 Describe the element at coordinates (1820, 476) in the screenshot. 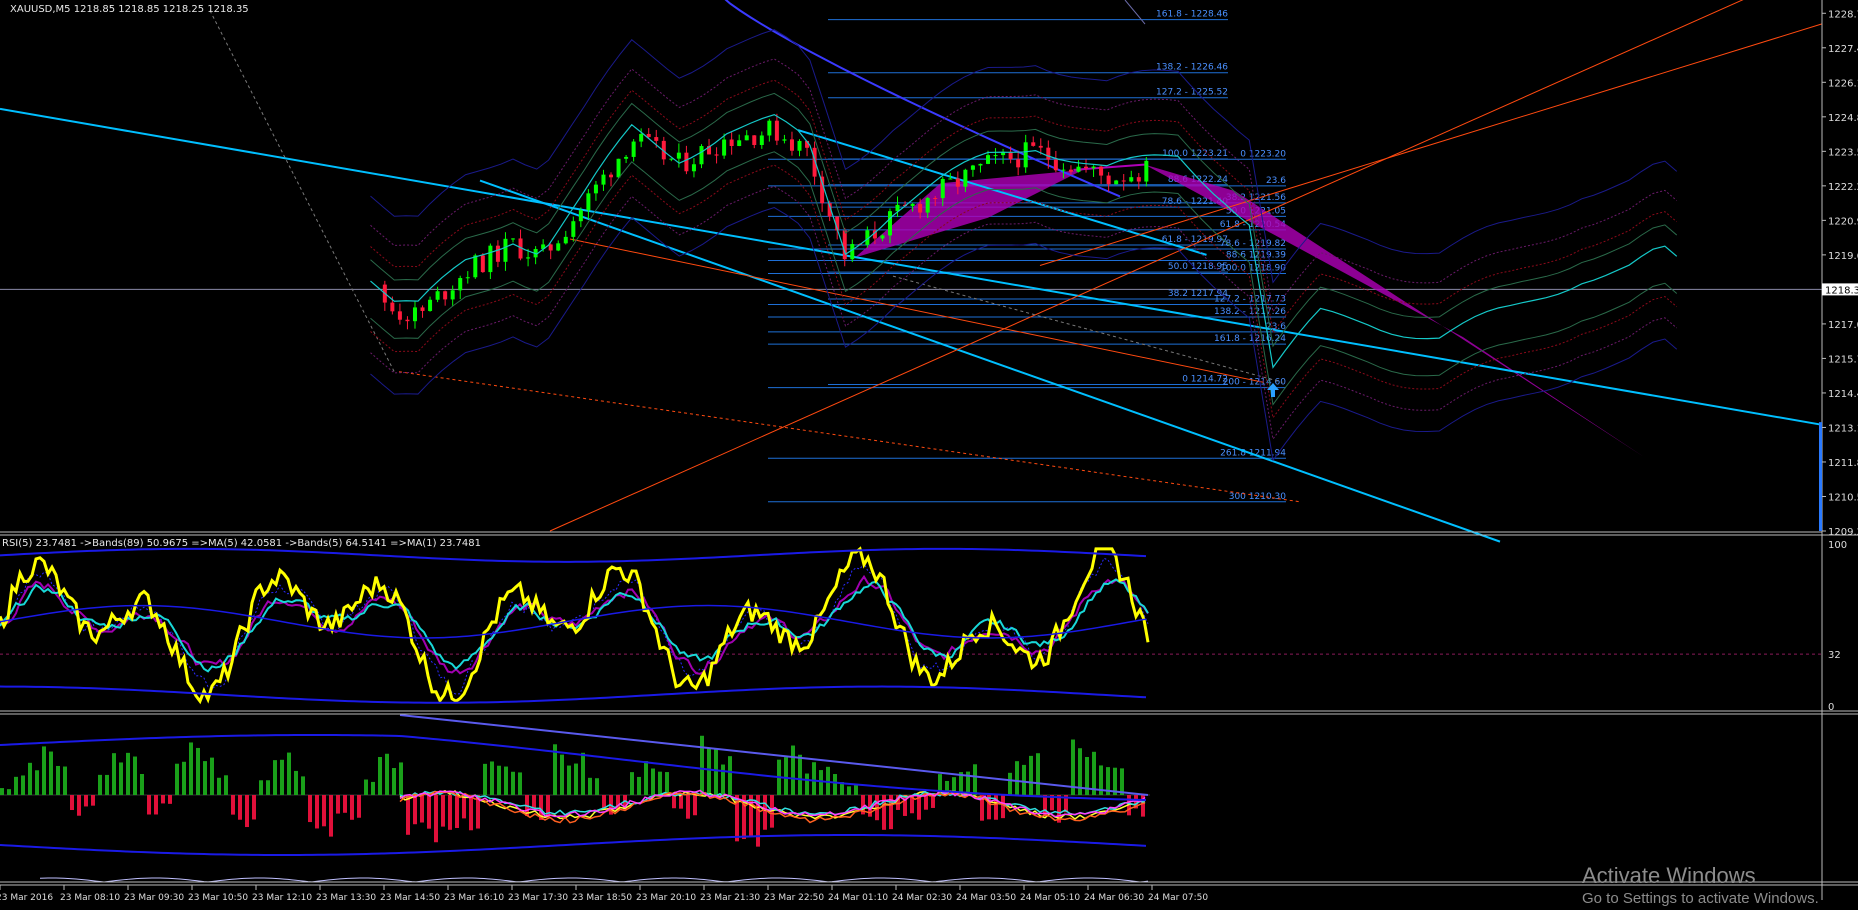

I see `price-range-bar` at that location.